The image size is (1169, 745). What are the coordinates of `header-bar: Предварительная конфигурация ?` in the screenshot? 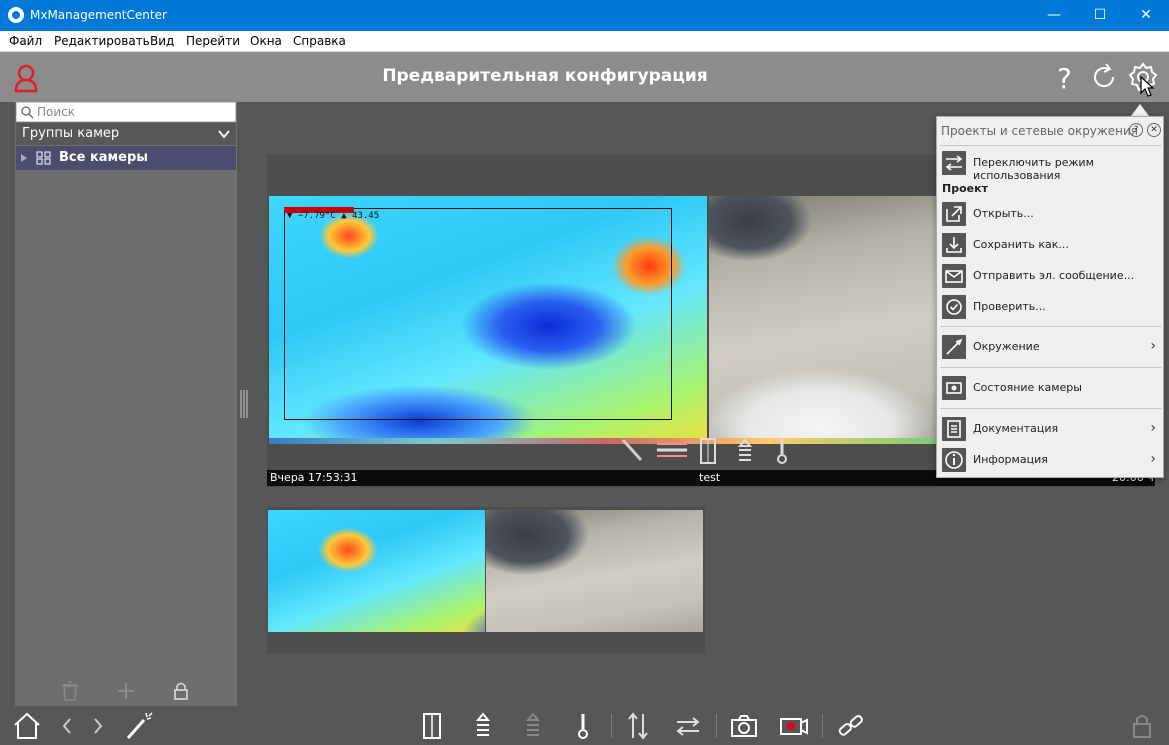 It's located at (584, 77).